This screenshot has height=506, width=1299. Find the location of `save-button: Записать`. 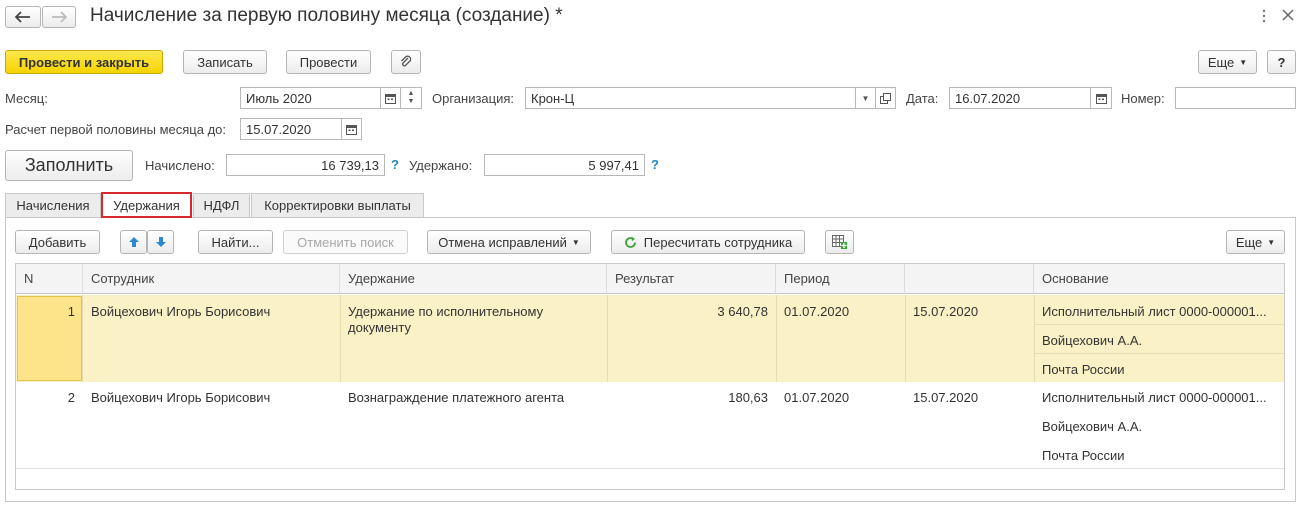

save-button: Записать is located at coordinates (225, 62).